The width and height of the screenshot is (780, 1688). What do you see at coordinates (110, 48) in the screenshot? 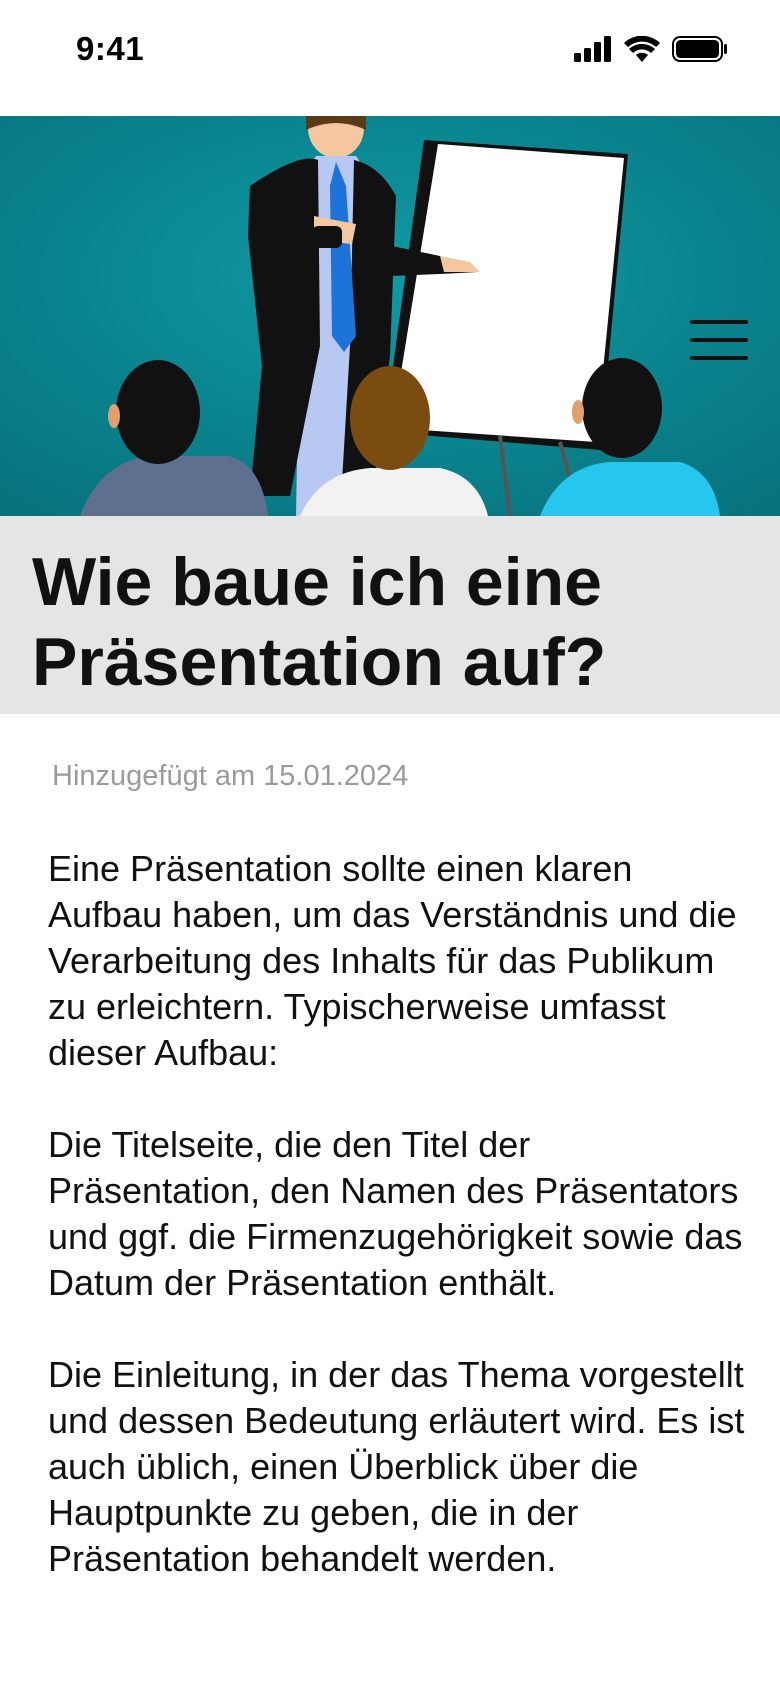
I see `status-time: 9:41` at bounding box center [110, 48].